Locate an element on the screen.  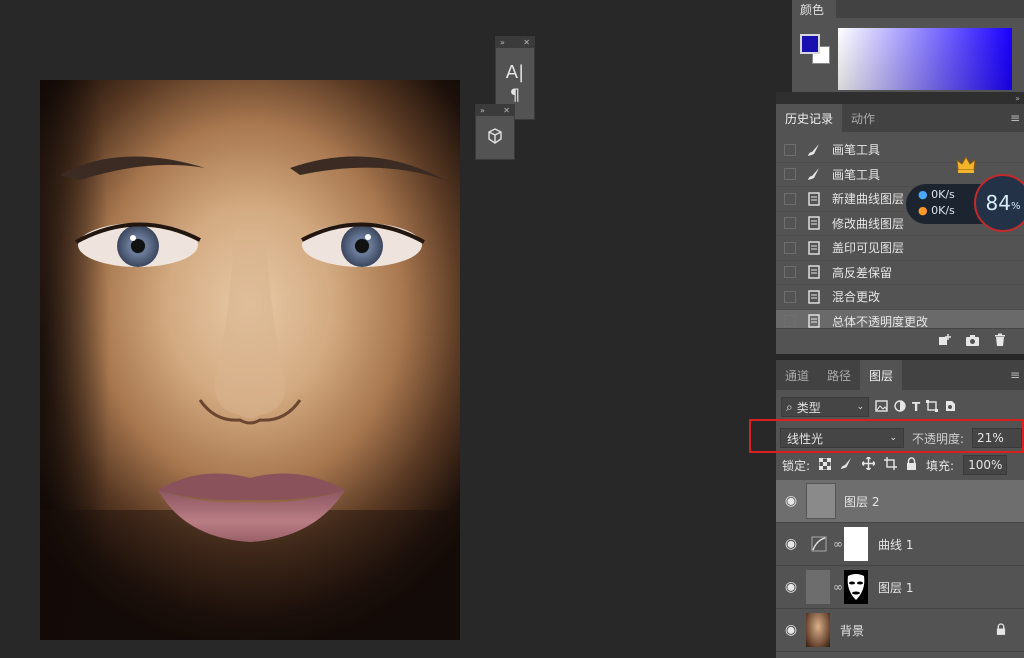
3d-mini-panel: » ✕ is located at coordinates (495, 132).